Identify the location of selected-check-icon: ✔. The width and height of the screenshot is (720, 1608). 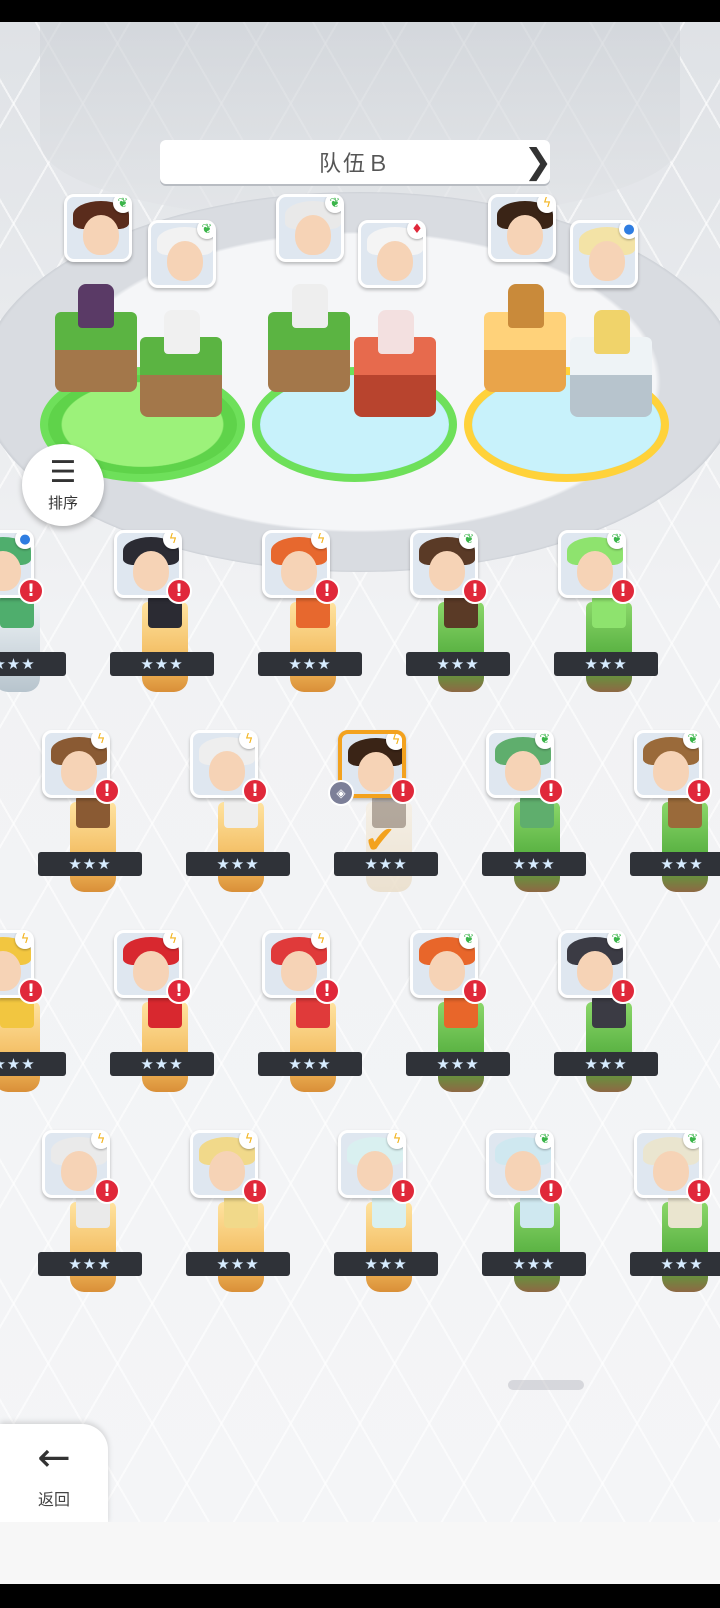
(380, 840).